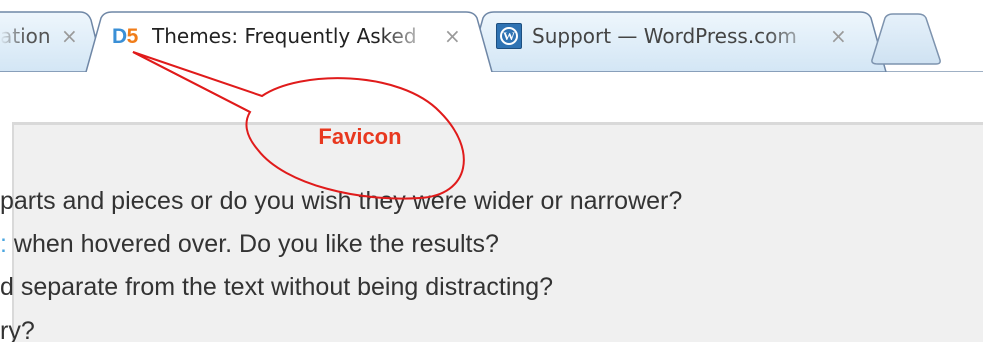 The height and width of the screenshot is (342, 983). What do you see at coordinates (906, 39) in the screenshot?
I see `new-tab-icon` at bounding box center [906, 39].